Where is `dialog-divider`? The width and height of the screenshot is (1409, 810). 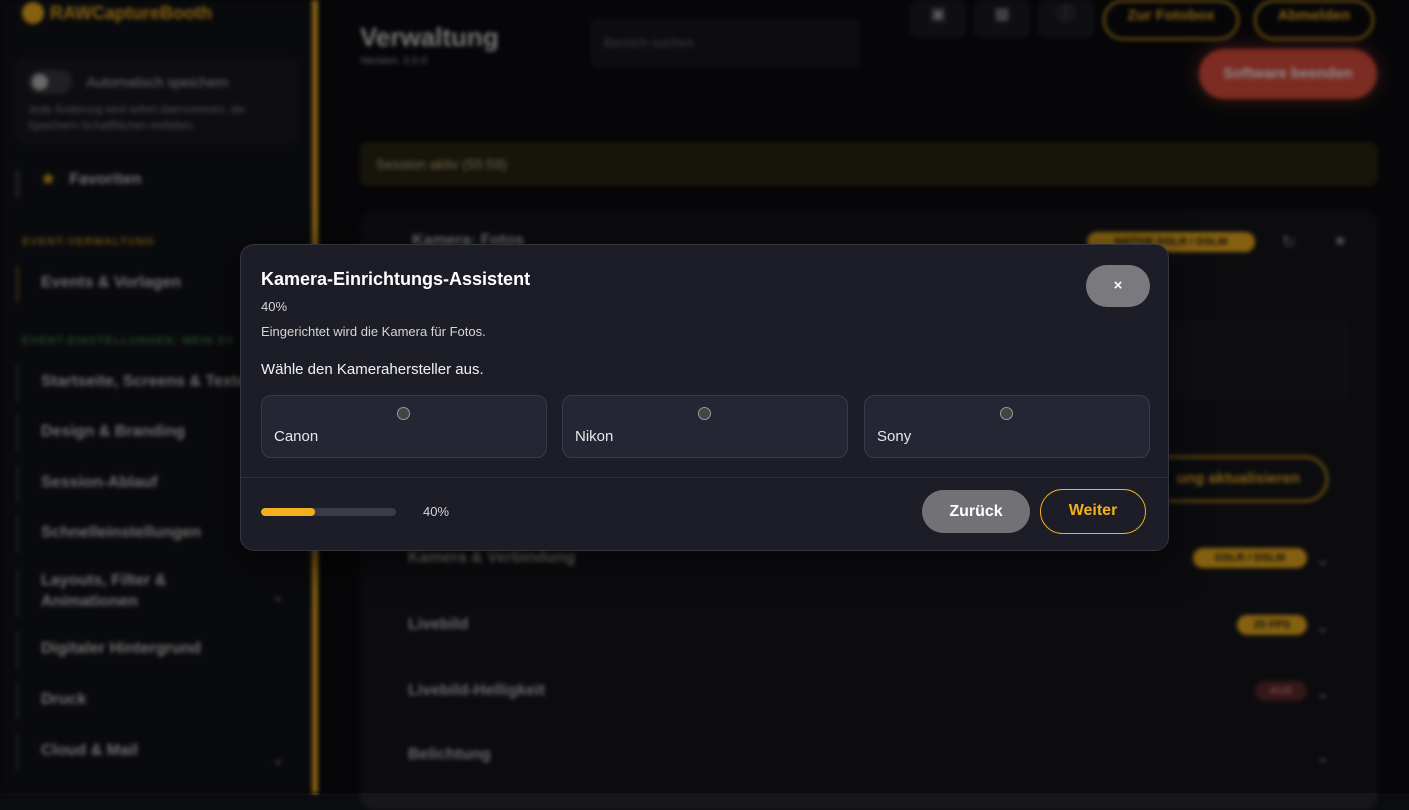
dialog-divider is located at coordinates (704, 477).